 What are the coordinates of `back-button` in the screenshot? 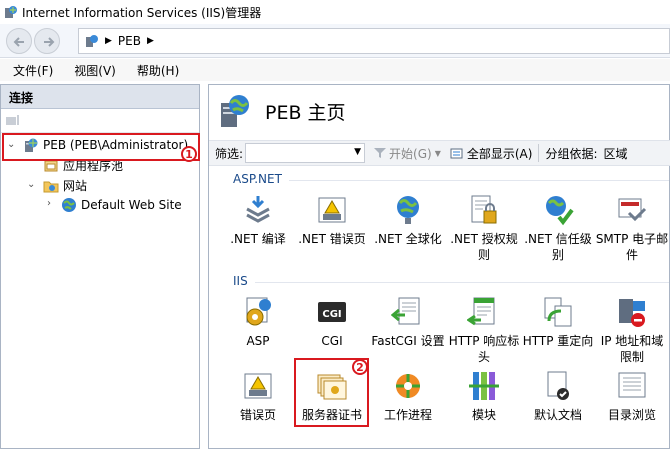 It's located at (19, 41).